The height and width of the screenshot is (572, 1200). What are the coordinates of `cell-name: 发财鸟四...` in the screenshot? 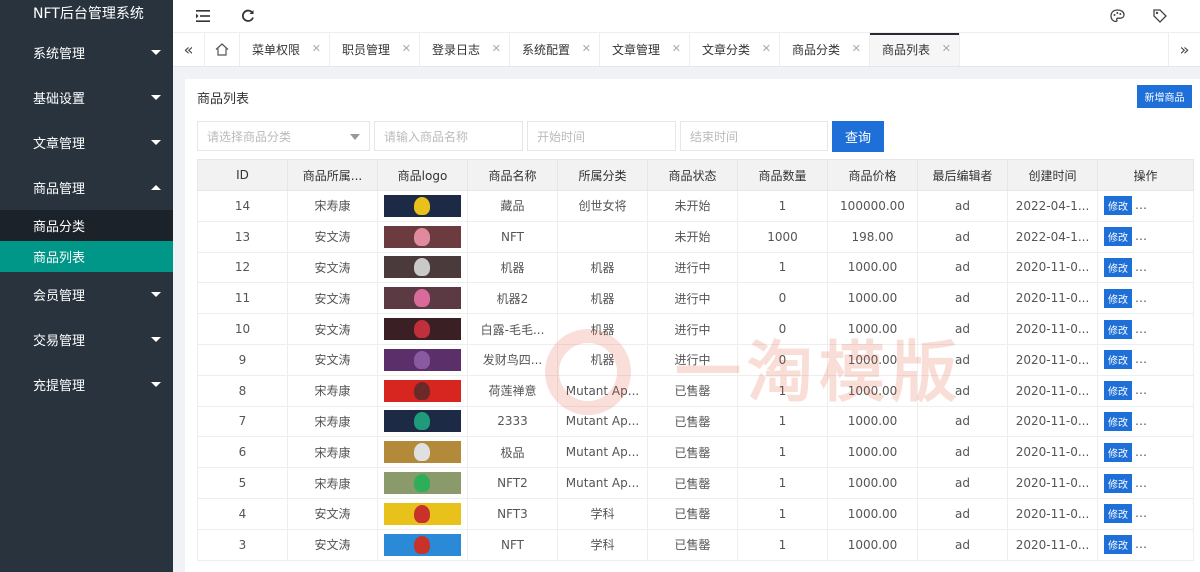 It's located at (512, 359).